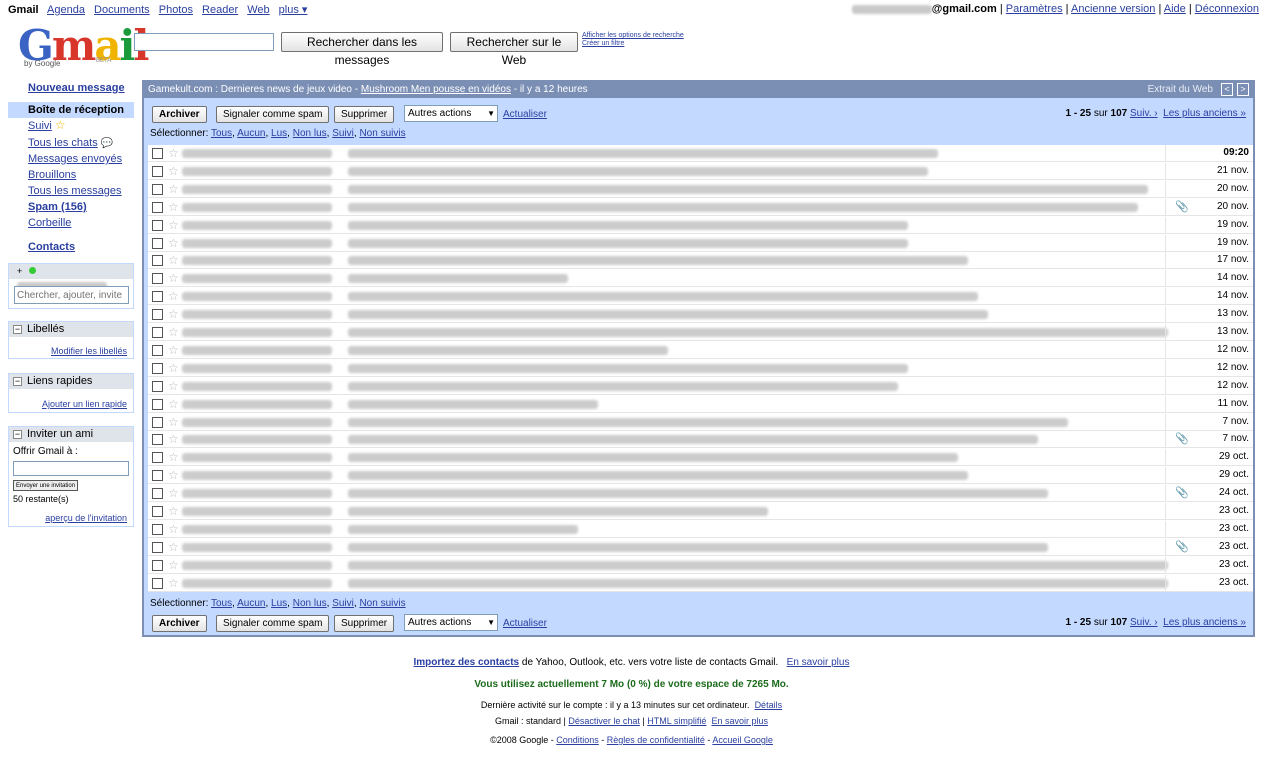 The width and height of the screenshot is (1263, 772). What do you see at coordinates (71, 434) in the screenshot?
I see `invite-header: − Inviter un ami` at bounding box center [71, 434].